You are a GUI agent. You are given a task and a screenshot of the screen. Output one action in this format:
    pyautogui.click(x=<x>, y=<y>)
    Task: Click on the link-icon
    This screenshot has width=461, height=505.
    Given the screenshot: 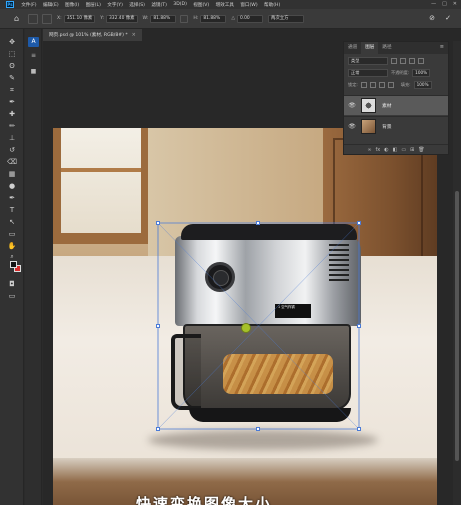 What is the action you would take?
    pyautogui.click(x=184, y=18)
    